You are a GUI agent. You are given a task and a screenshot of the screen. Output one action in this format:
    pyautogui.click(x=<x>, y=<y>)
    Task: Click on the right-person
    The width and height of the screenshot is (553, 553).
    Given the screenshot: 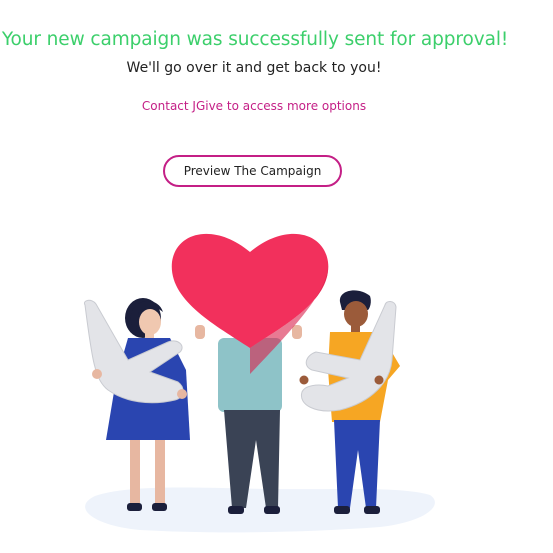 What is the action you would take?
    pyautogui.click(x=349, y=402)
    